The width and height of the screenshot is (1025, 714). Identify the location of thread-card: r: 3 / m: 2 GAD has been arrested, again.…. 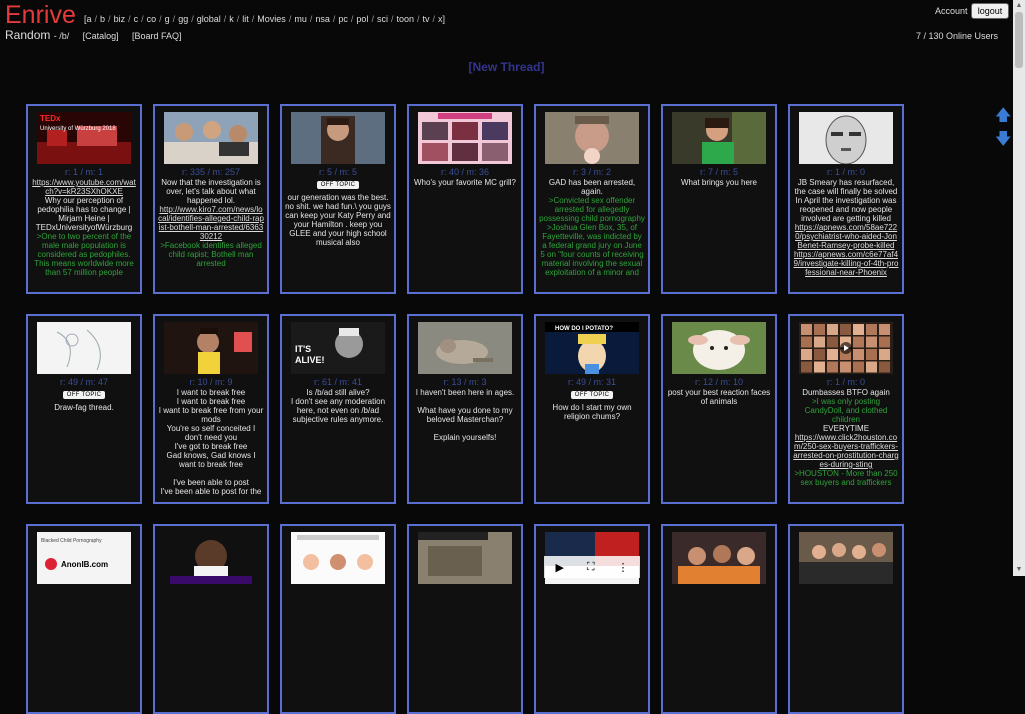
(592, 199).